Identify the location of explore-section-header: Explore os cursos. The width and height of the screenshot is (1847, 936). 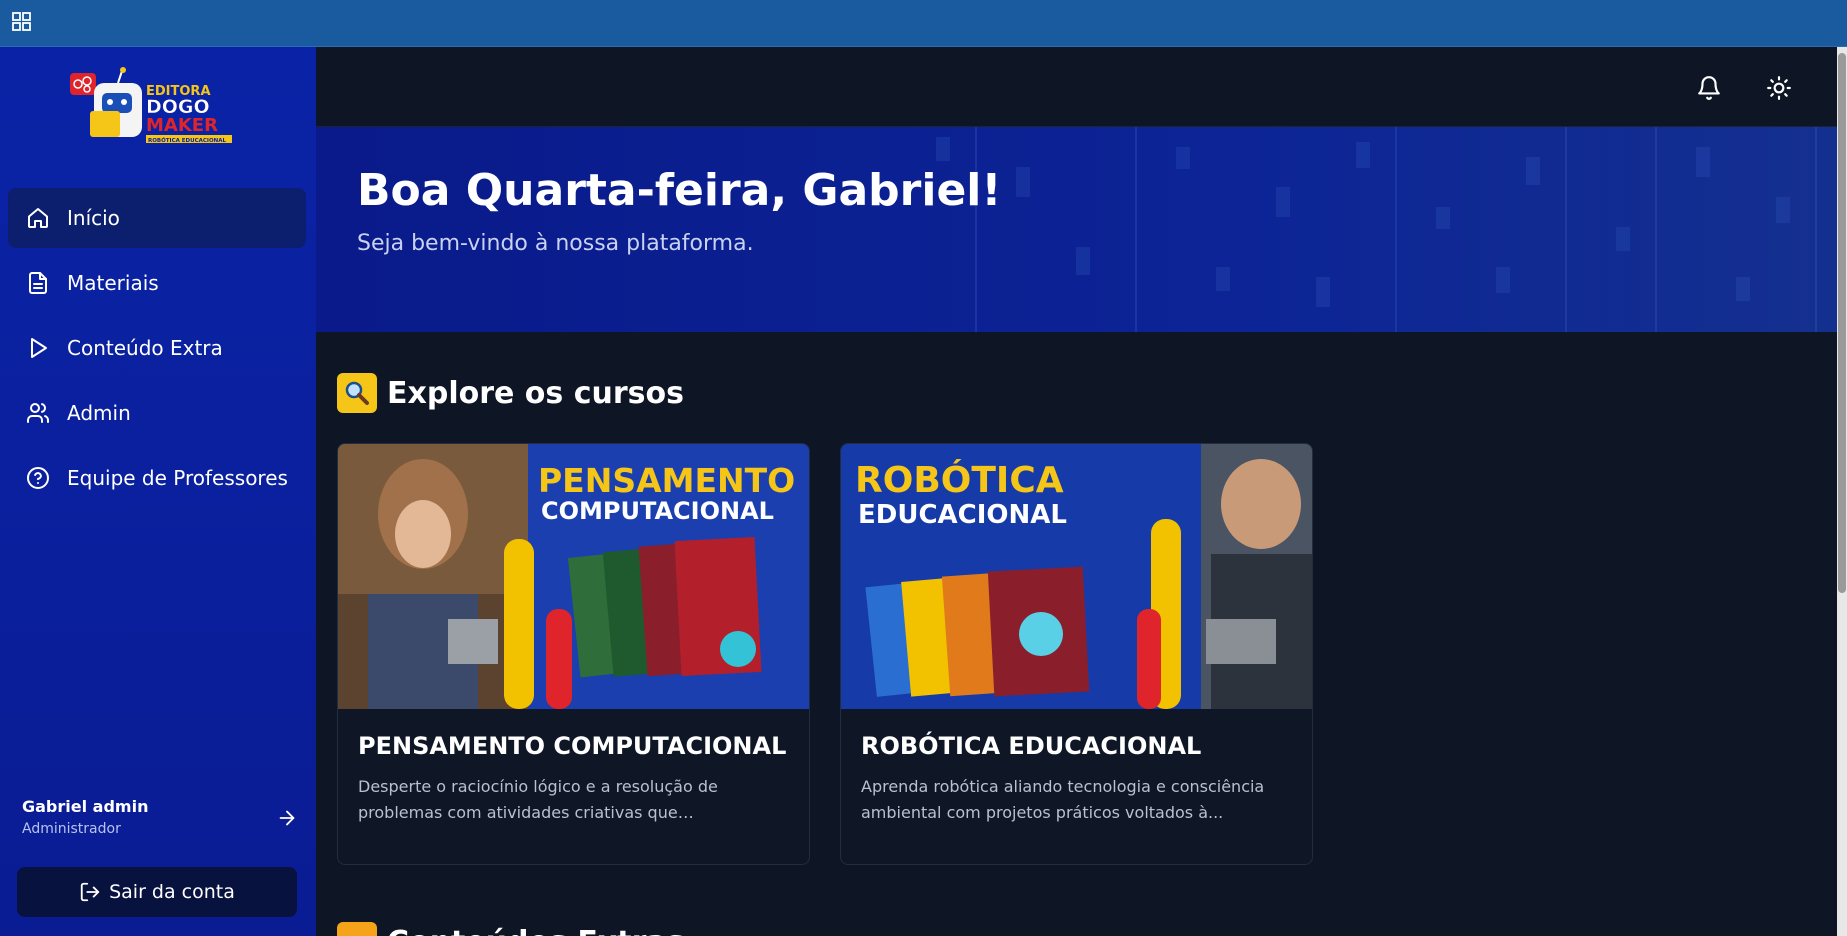
(510, 393).